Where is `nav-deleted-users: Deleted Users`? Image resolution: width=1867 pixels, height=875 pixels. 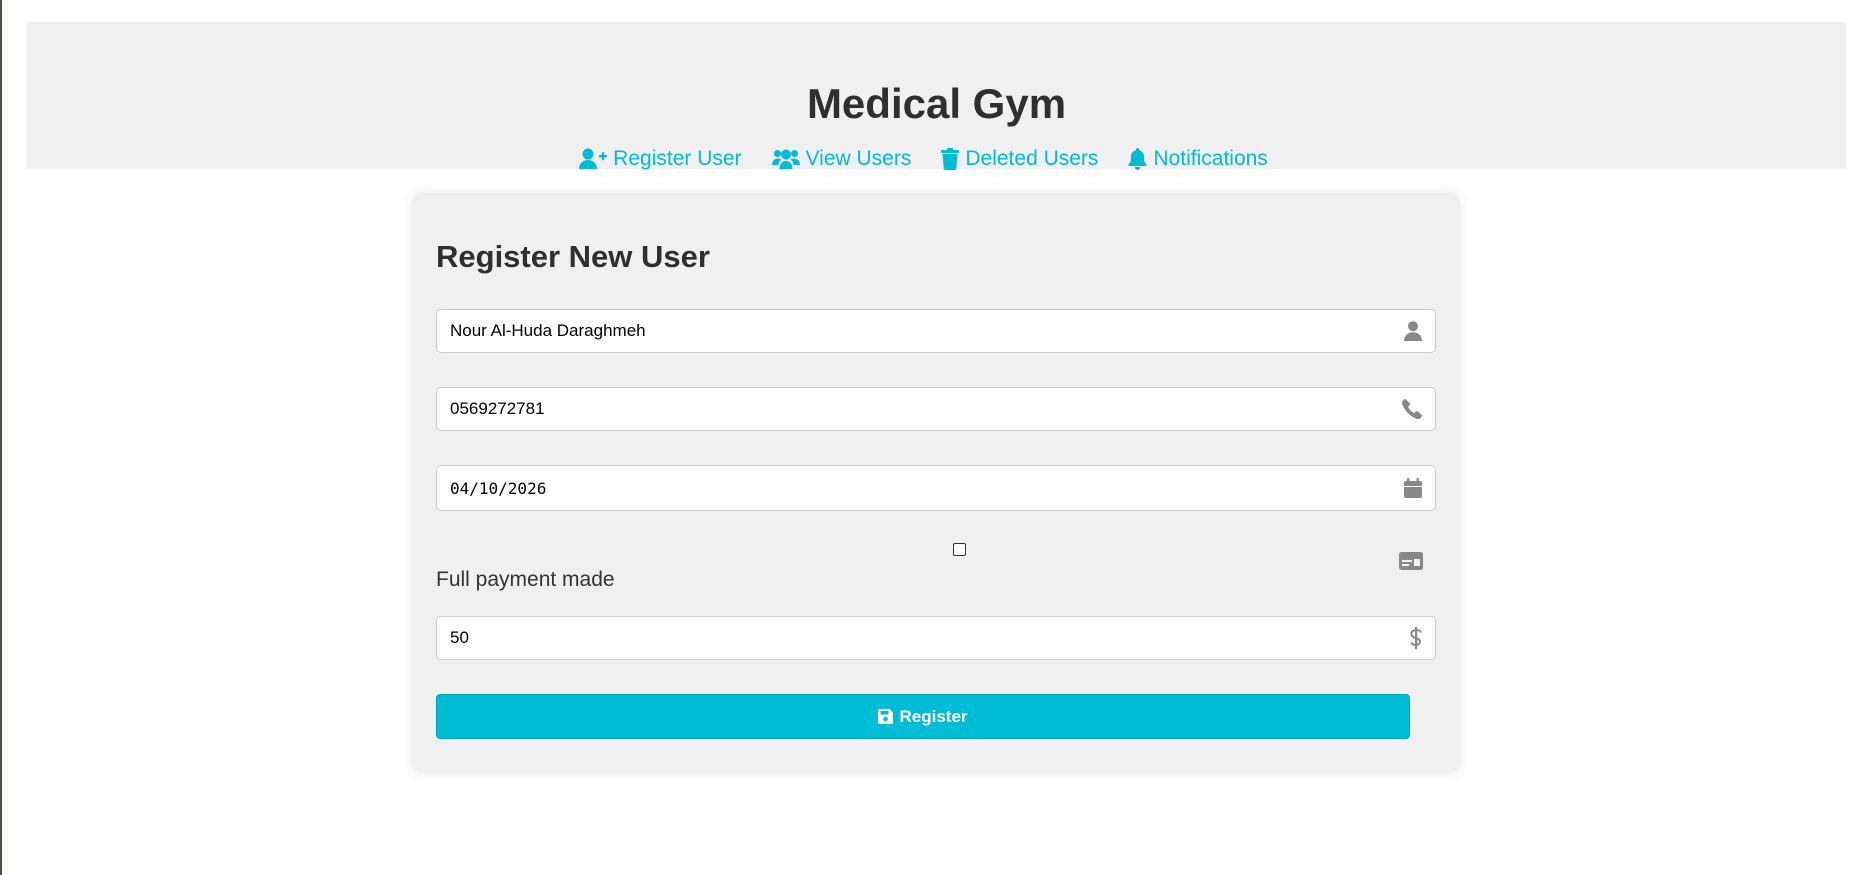 nav-deleted-users: Deleted Users is located at coordinates (1019, 159).